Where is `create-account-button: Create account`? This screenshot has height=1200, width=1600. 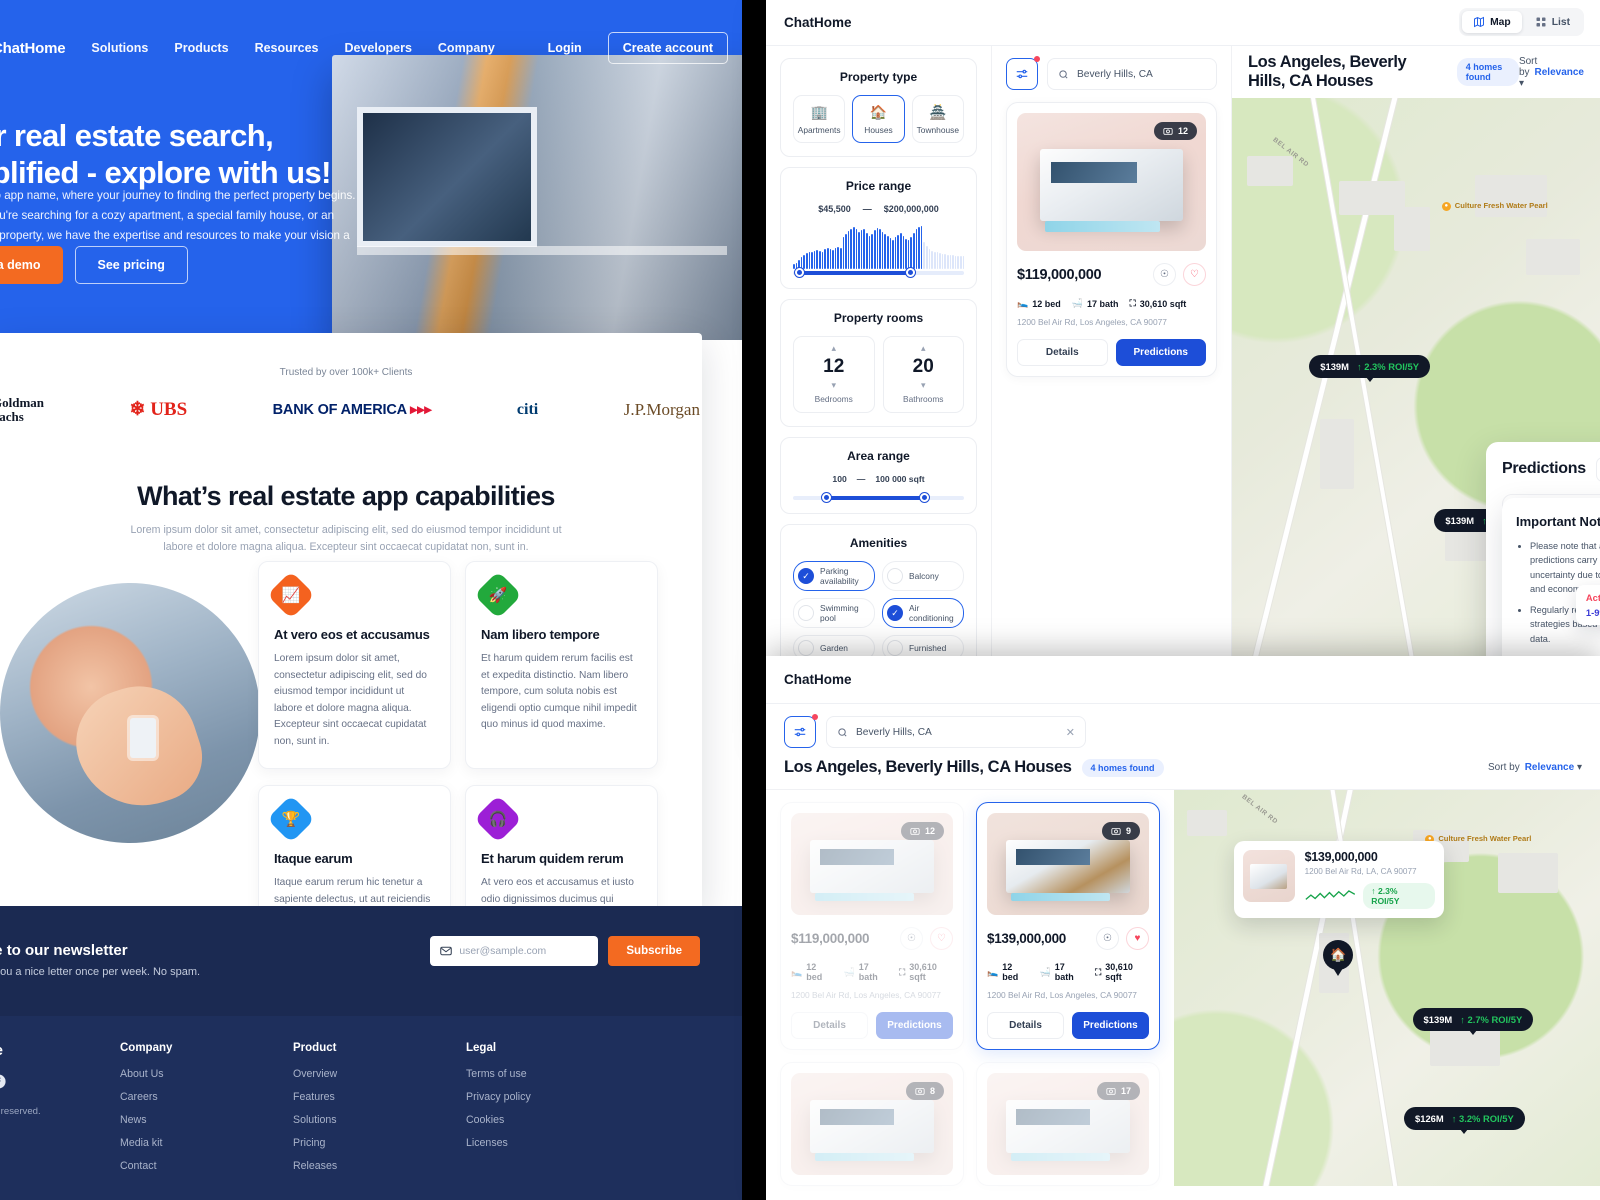
create-account-button: Create account is located at coordinates (667, 48).